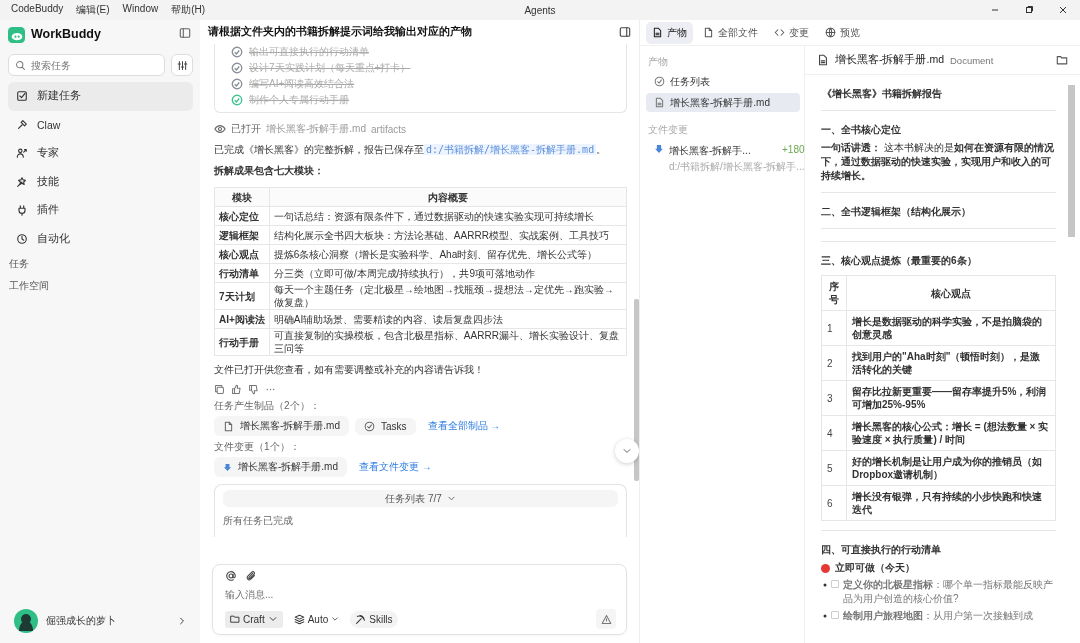 This screenshot has width=1080, height=643. What do you see at coordinates (899, 261) in the screenshot?
I see `section-heading: 三、核心观点提炼（最重要的6条）` at bounding box center [899, 261].